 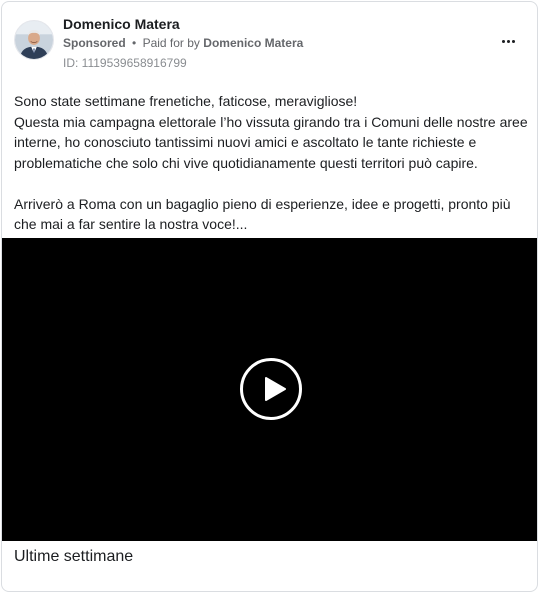 I want to click on sponsor-line: Sponsored • Paid for by Domenico Matera, so click(x=183, y=43).